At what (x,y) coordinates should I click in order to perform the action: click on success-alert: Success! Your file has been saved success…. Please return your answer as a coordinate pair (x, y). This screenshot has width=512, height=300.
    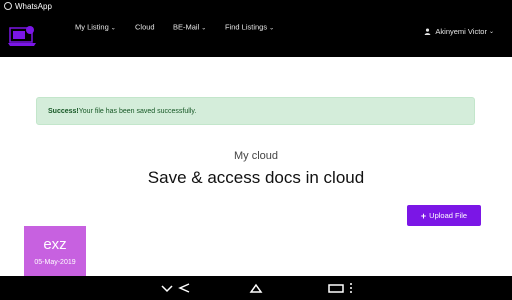
    Looking at the image, I should click on (255, 111).